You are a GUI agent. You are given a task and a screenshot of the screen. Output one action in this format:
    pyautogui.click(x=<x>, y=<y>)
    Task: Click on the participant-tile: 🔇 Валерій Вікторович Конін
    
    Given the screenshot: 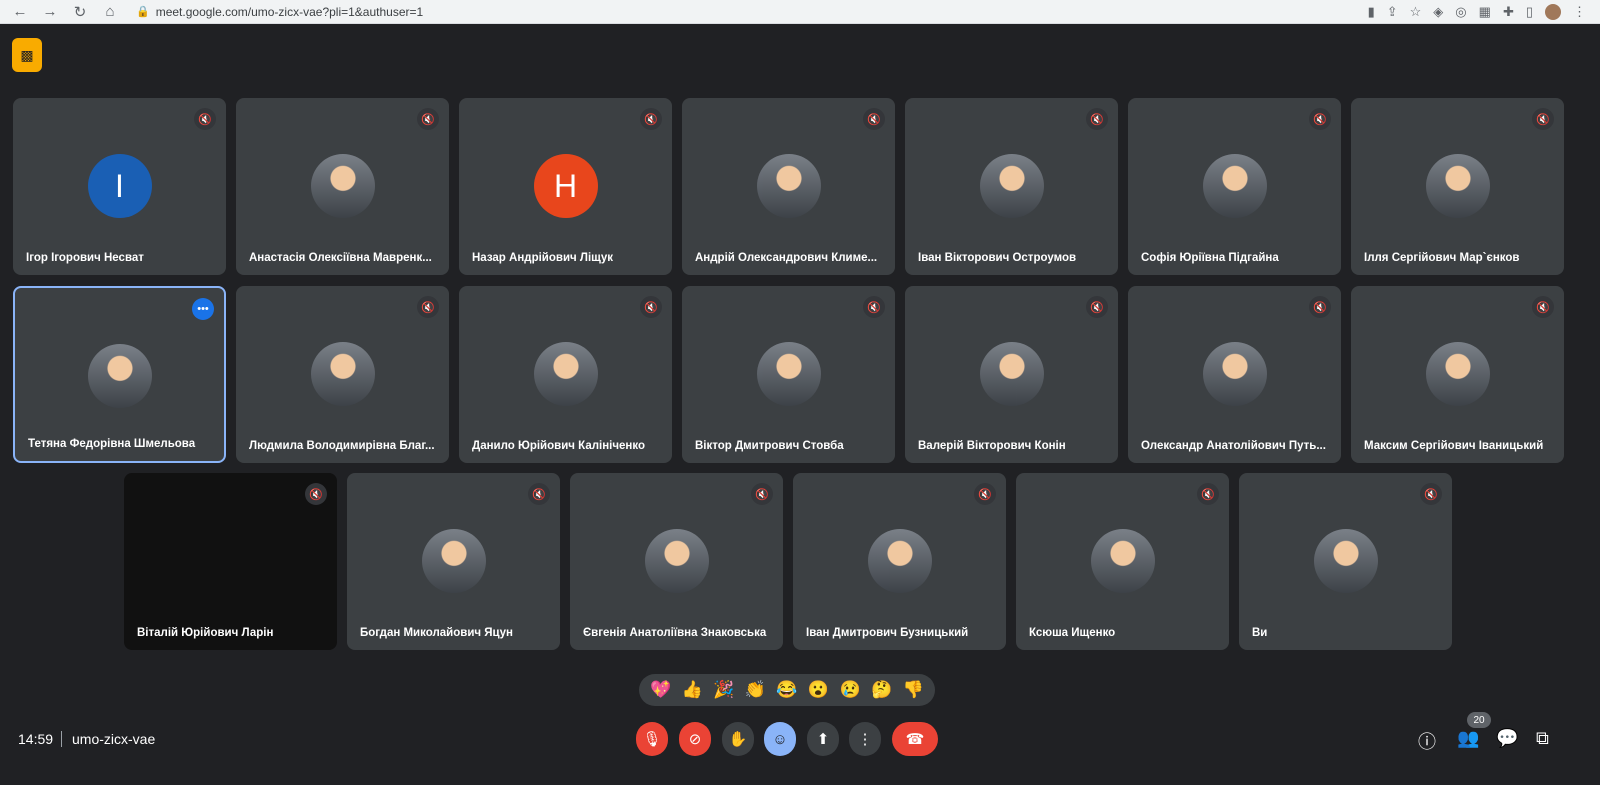 What is the action you would take?
    pyautogui.click(x=1011, y=374)
    